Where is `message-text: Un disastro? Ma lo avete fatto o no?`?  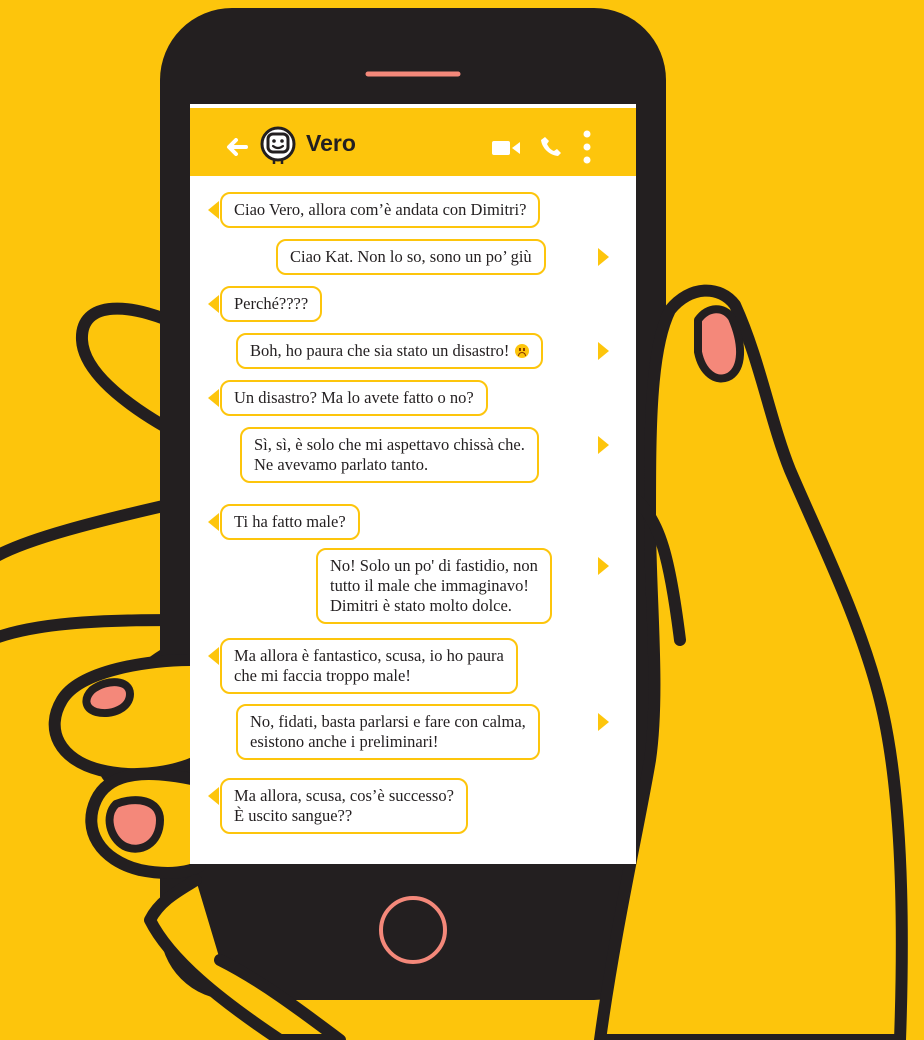 message-text: Un disastro? Ma lo avete fatto o no? is located at coordinates (354, 397).